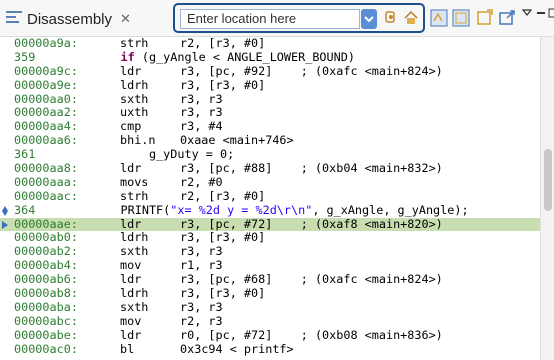 The height and width of the screenshot is (360, 554). I want to click on asm-line: 00000a9e: ldrh r3, [r3, #0], so click(270, 85).